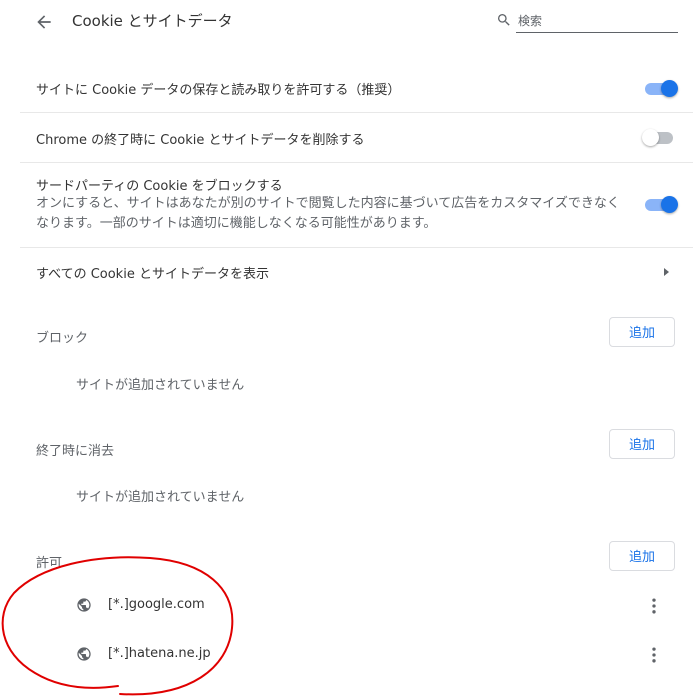  I want to click on allow-section-title: 許可, so click(49, 563).